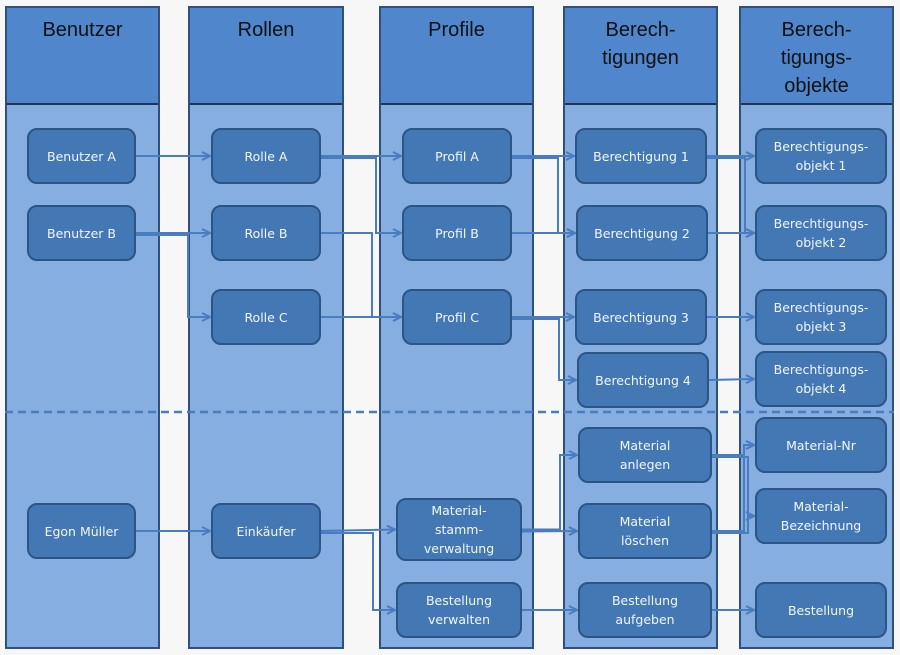 This screenshot has height=655, width=900. I want to click on node-berechtigungsobjekt-1: Berechtigungs- objekt 1, so click(821, 156).